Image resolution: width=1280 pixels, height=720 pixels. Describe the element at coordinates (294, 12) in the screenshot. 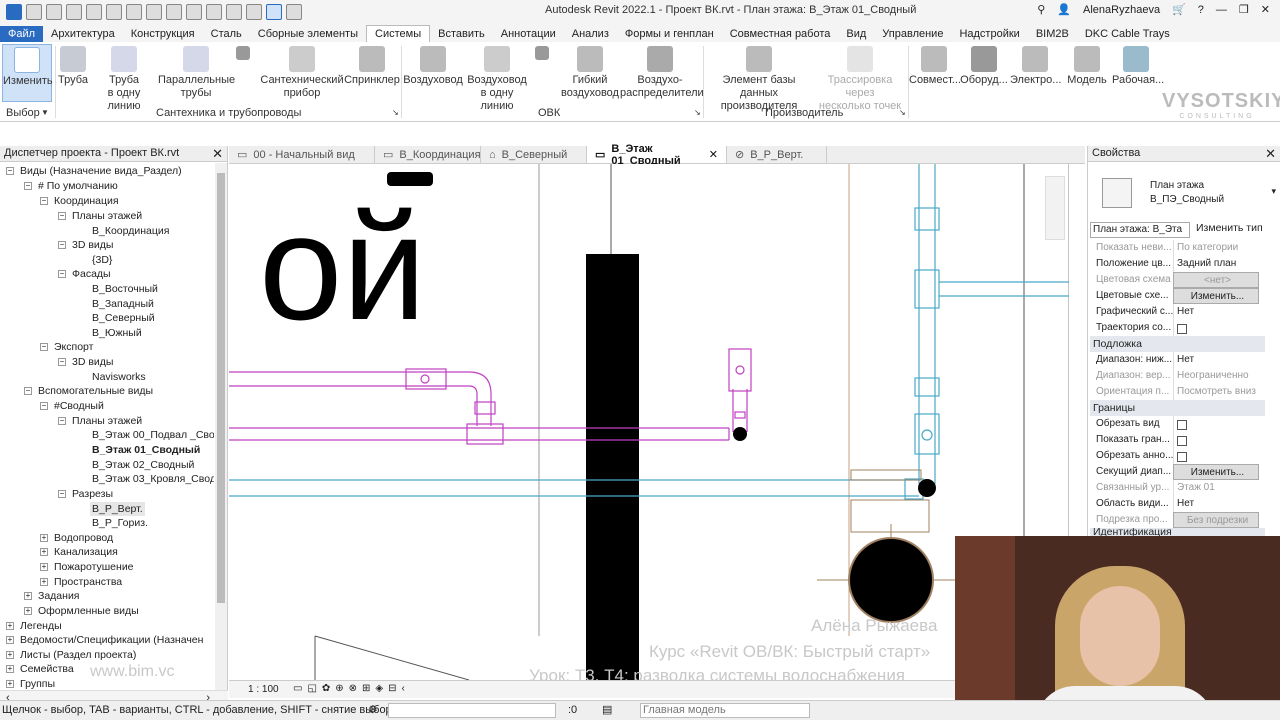

I see `switch-windows-icon` at that location.